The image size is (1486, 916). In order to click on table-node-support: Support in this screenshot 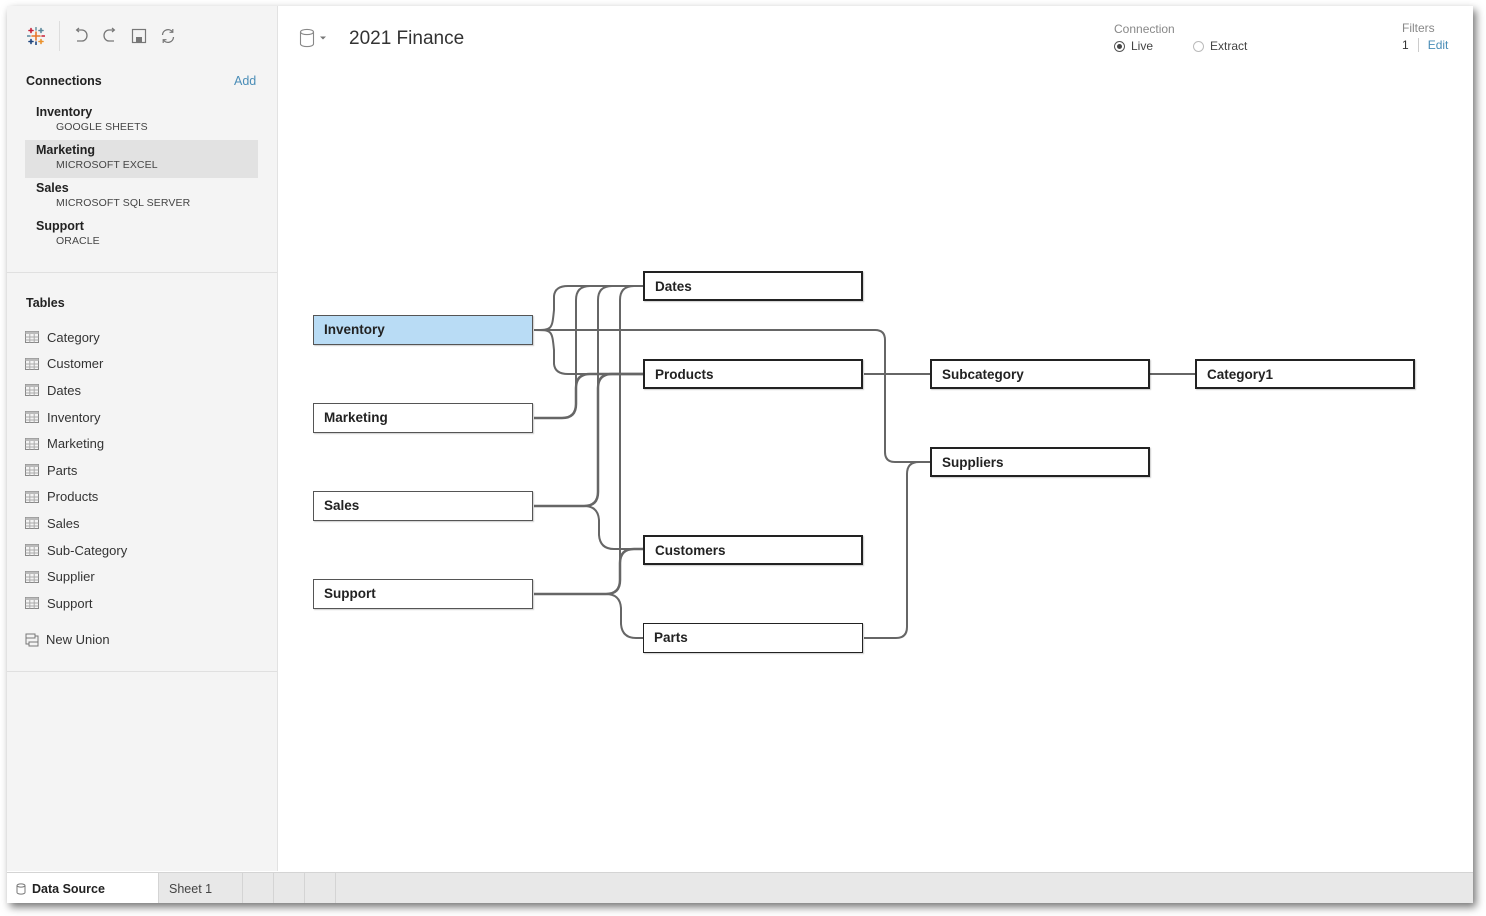, I will do `click(423, 594)`.